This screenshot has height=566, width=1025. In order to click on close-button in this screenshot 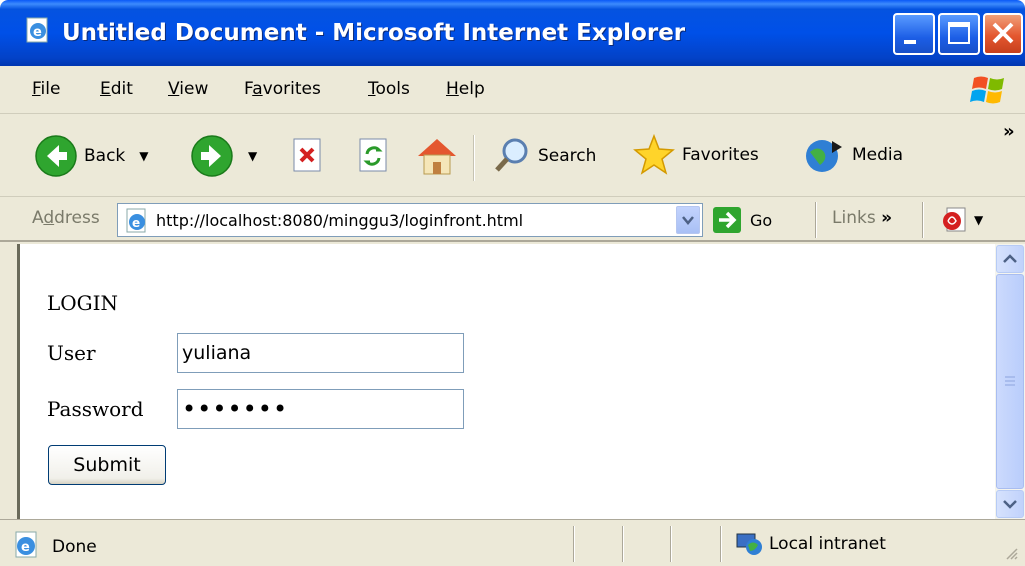, I will do `click(1003, 34)`.